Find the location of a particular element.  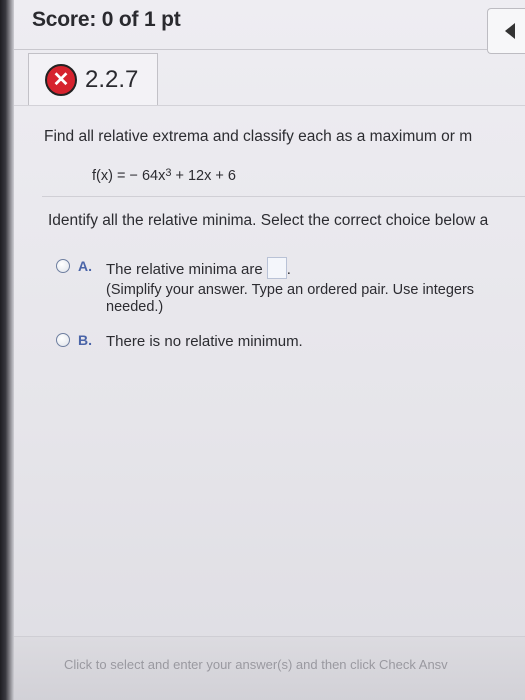

arrow-left-icon is located at coordinates (509, 31).